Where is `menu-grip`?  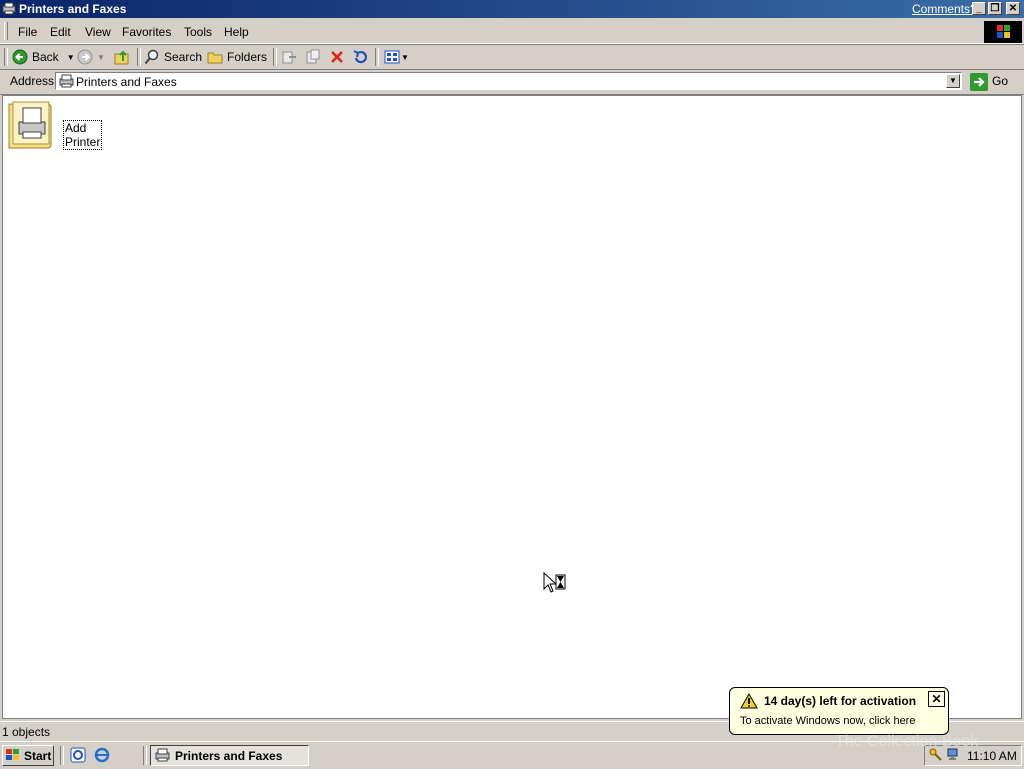 menu-grip is located at coordinates (6, 31).